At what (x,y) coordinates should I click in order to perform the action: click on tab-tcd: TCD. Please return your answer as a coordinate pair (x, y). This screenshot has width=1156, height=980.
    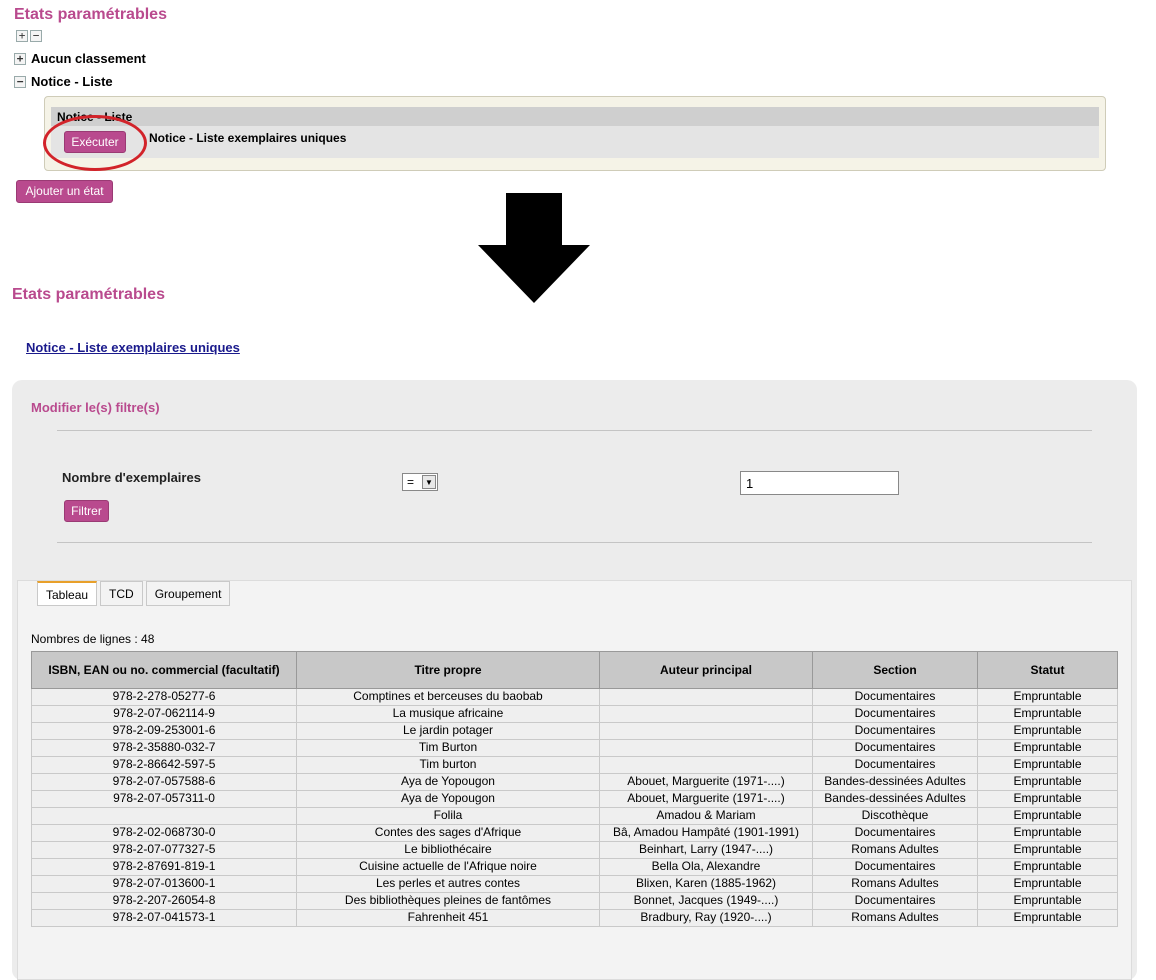
    Looking at the image, I should click on (121, 593).